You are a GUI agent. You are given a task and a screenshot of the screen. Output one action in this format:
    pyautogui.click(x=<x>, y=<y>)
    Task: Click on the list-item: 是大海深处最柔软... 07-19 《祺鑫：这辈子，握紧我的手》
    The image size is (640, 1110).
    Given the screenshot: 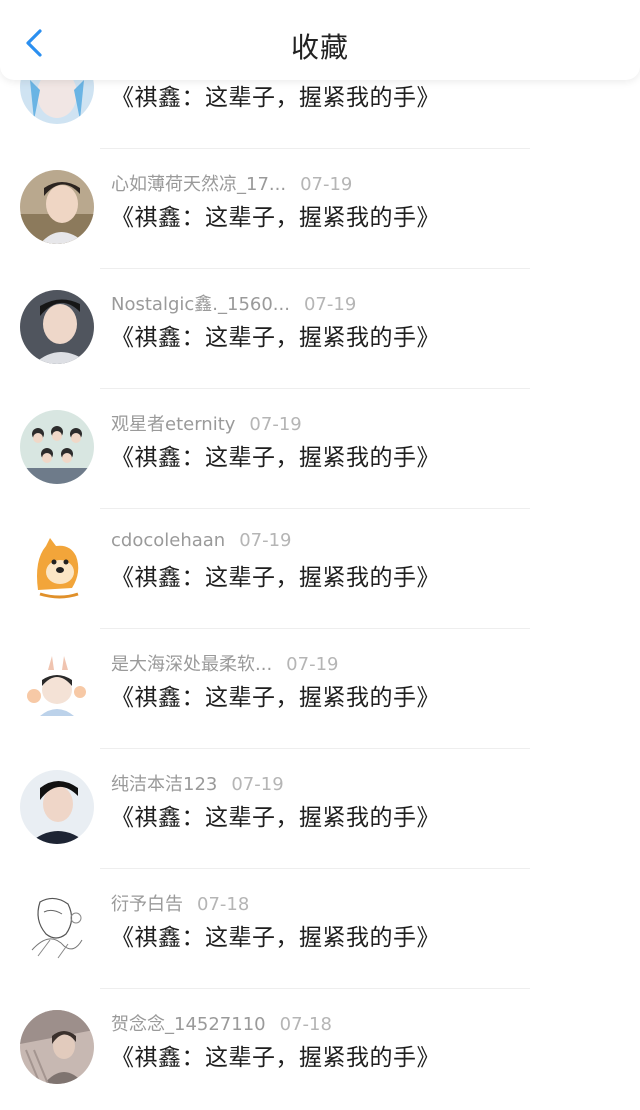 What is the action you would take?
    pyautogui.click(x=320, y=690)
    